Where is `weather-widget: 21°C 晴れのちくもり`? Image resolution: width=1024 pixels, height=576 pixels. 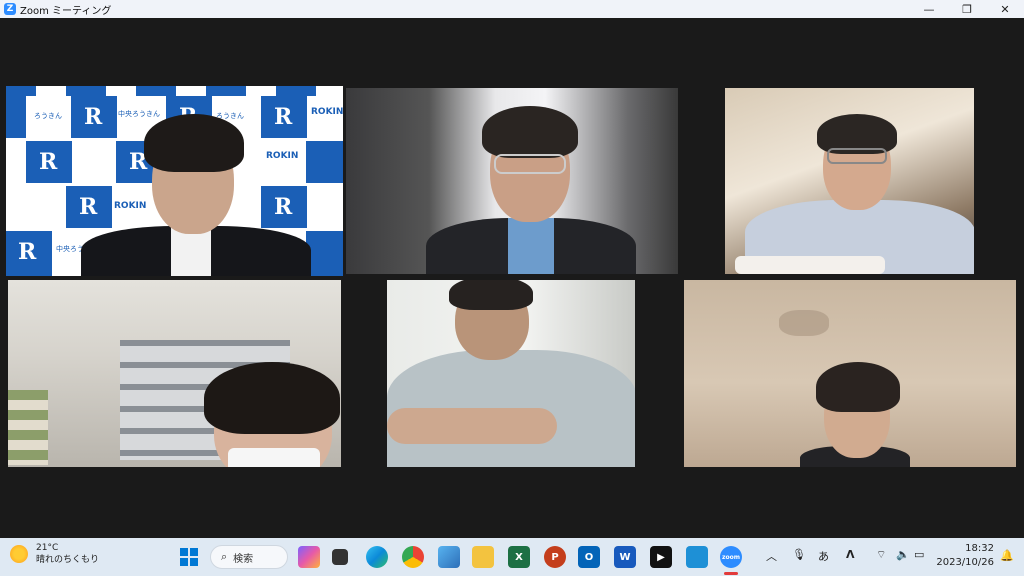
weather-widget: 21°C 晴れのちくもり is located at coordinates (54, 554).